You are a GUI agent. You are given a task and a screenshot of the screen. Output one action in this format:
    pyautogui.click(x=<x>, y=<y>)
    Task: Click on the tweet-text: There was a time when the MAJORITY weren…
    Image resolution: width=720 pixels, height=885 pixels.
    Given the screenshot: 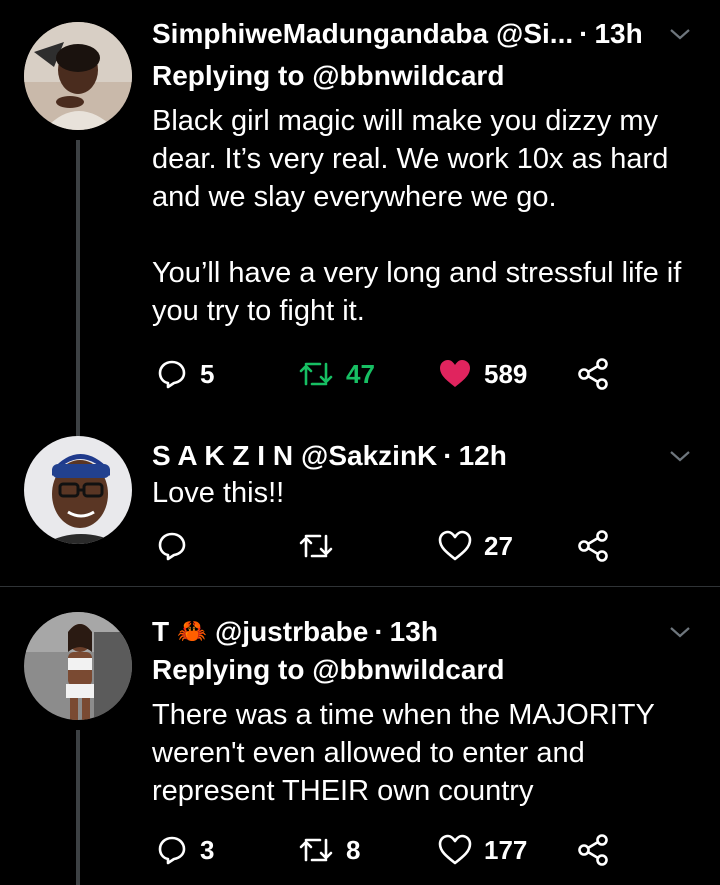 What is the action you would take?
    pyautogui.click(x=407, y=753)
    